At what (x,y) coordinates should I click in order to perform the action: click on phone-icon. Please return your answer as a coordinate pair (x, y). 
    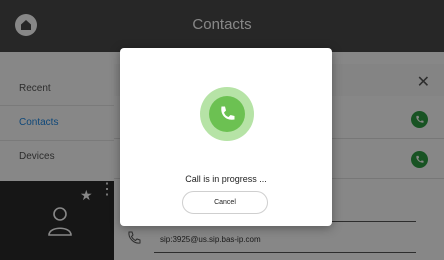
    Looking at the image, I should click on (228, 113).